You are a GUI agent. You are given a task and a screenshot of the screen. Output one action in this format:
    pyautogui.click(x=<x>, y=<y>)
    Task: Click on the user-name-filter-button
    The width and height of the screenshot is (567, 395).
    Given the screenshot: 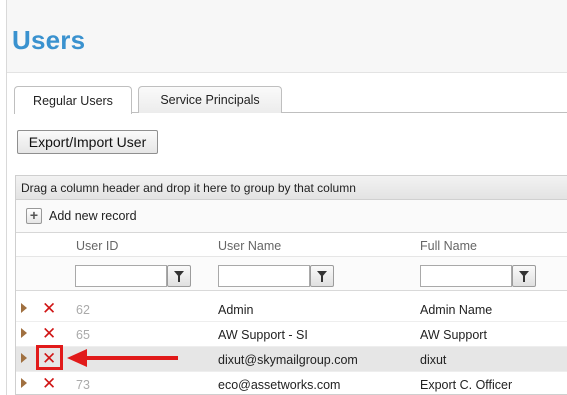 What is the action you would take?
    pyautogui.click(x=322, y=276)
    